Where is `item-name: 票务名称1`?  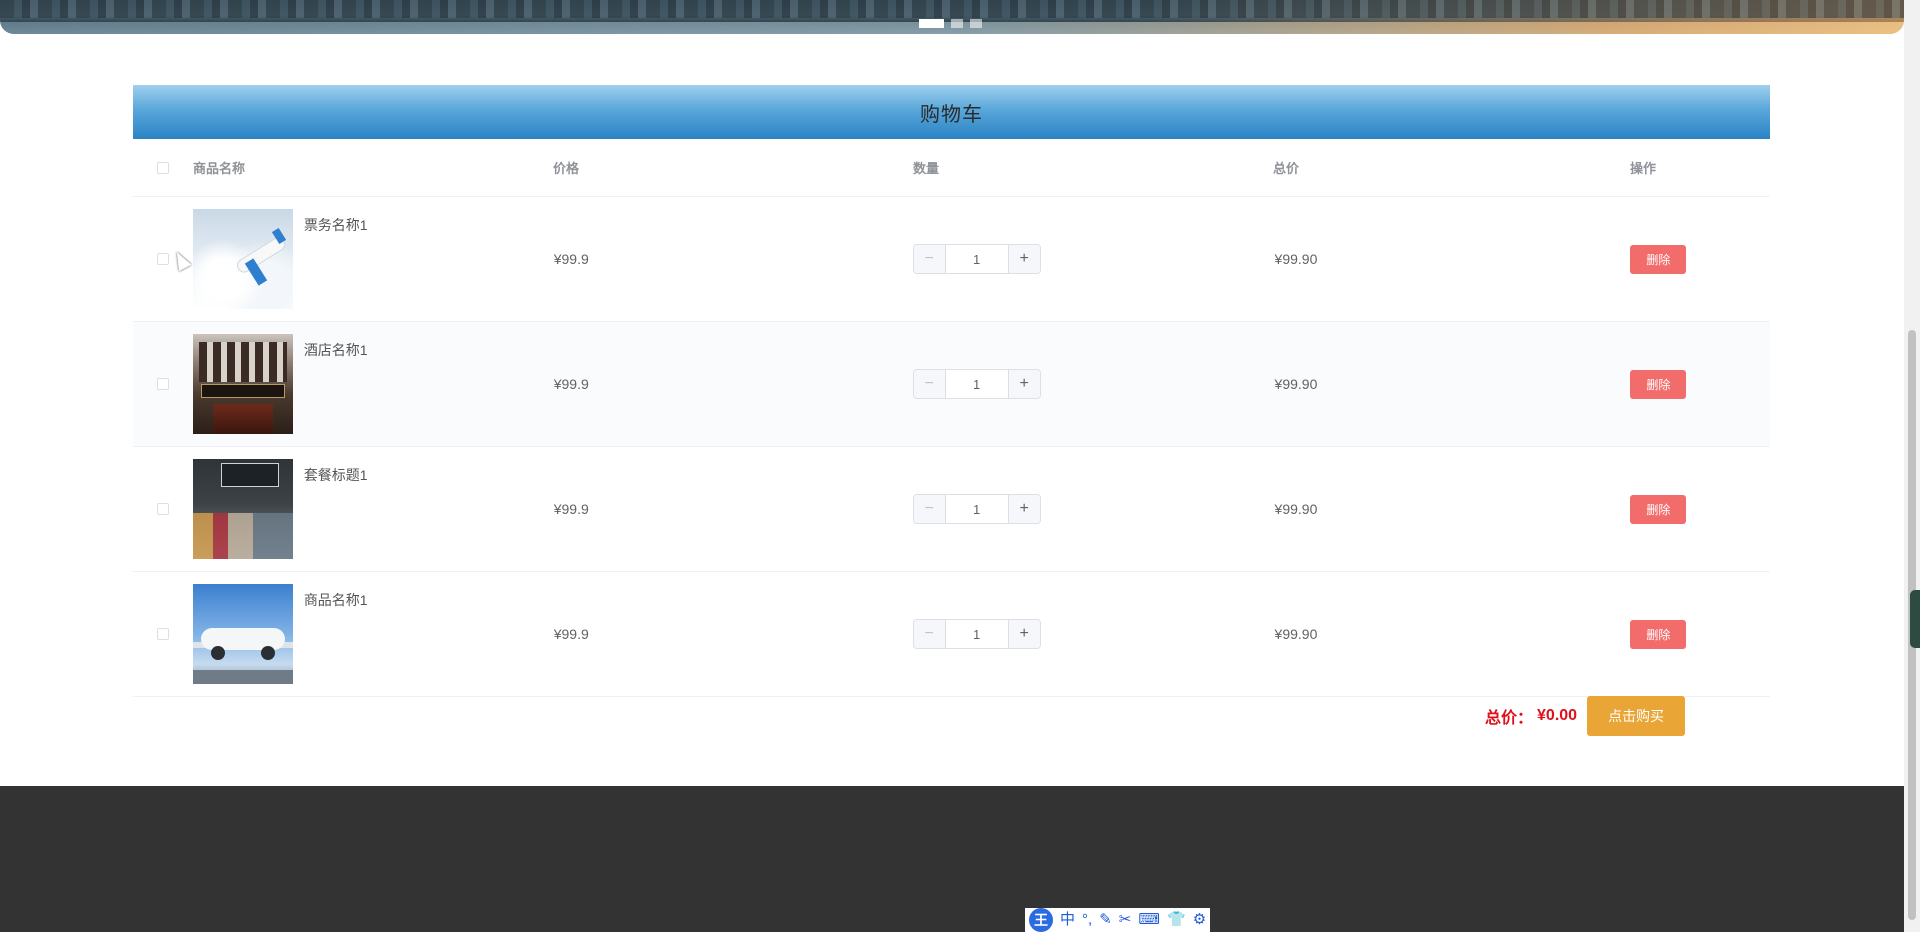 item-name: 票务名称1 is located at coordinates (336, 225).